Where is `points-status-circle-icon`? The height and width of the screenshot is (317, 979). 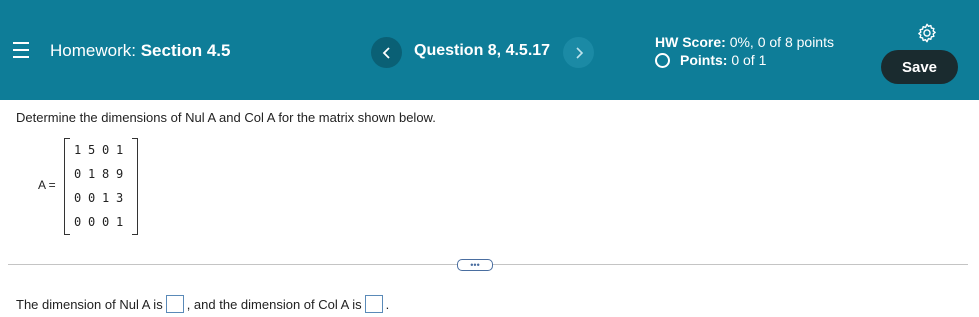
points-status-circle-icon is located at coordinates (662, 60).